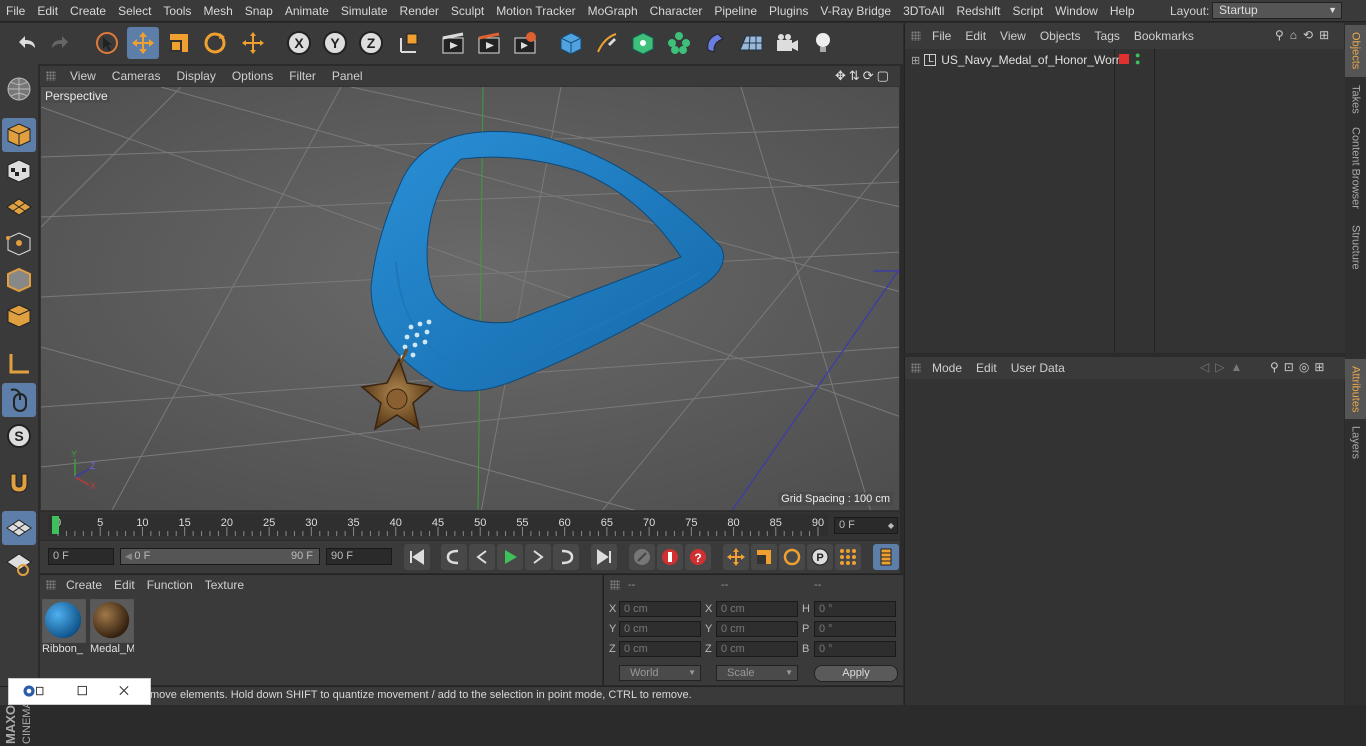  Describe the element at coordinates (82, 690) in the screenshot. I see `maximize-icon` at that location.